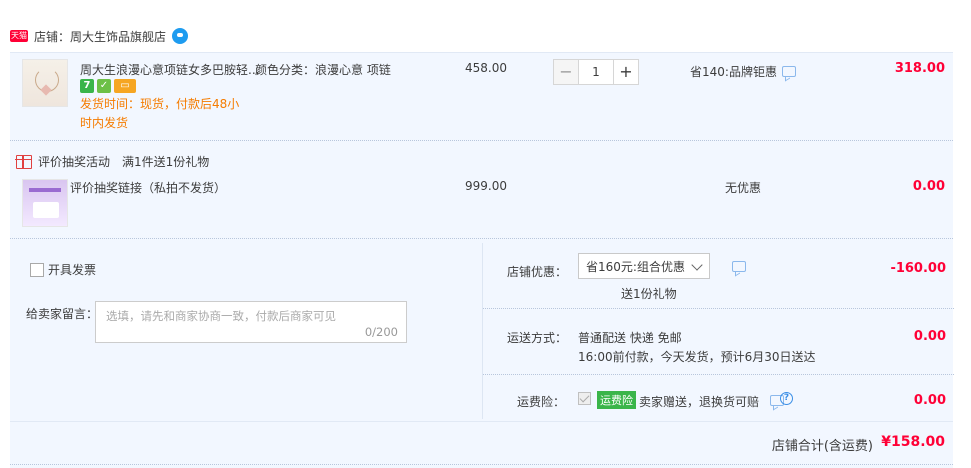 This screenshot has height=468, width=971. What do you see at coordinates (45, 83) in the screenshot?
I see `product-thumbnail` at bounding box center [45, 83].